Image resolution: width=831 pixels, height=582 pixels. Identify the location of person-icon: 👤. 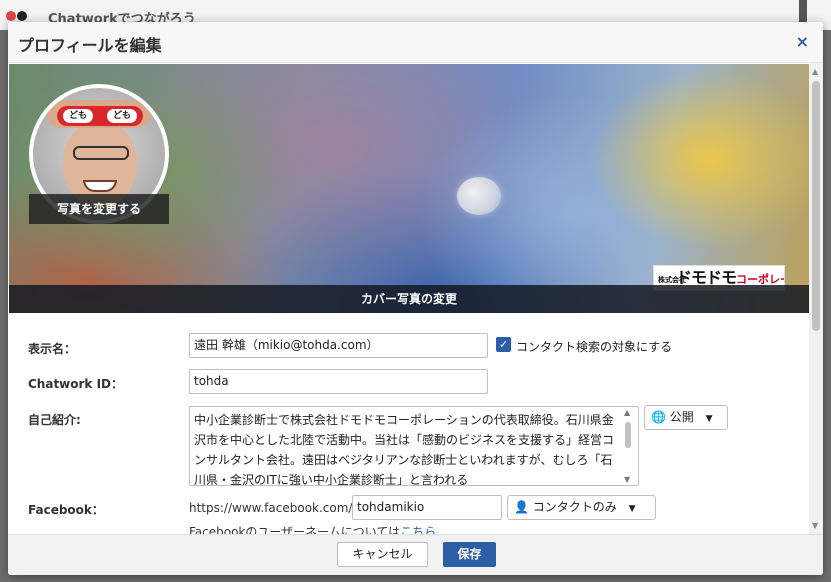
(521, 507).